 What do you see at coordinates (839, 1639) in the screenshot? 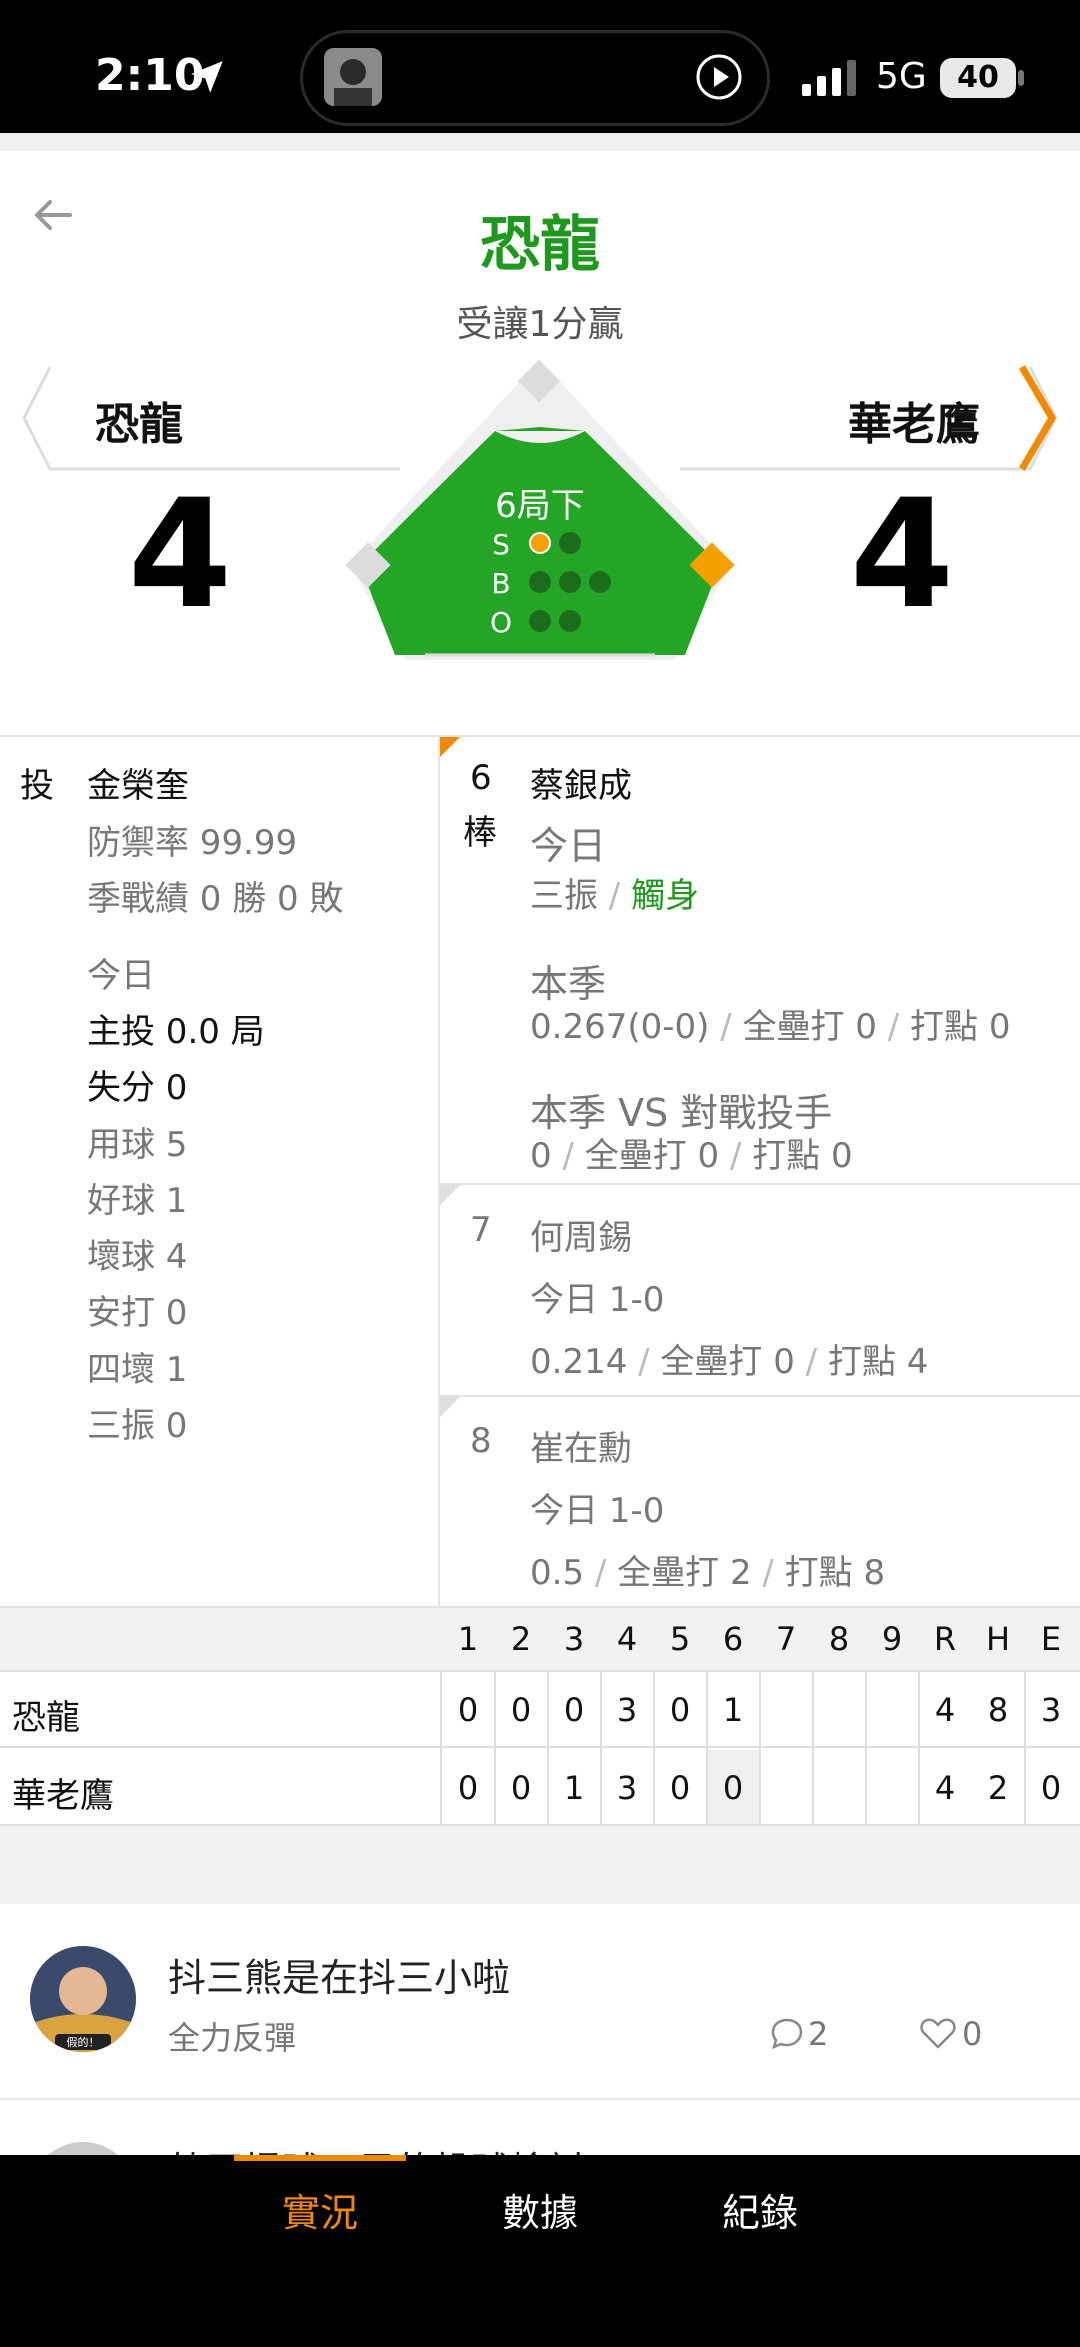
I see `inning-header-8: 8` at bounding box center [839, 1639].